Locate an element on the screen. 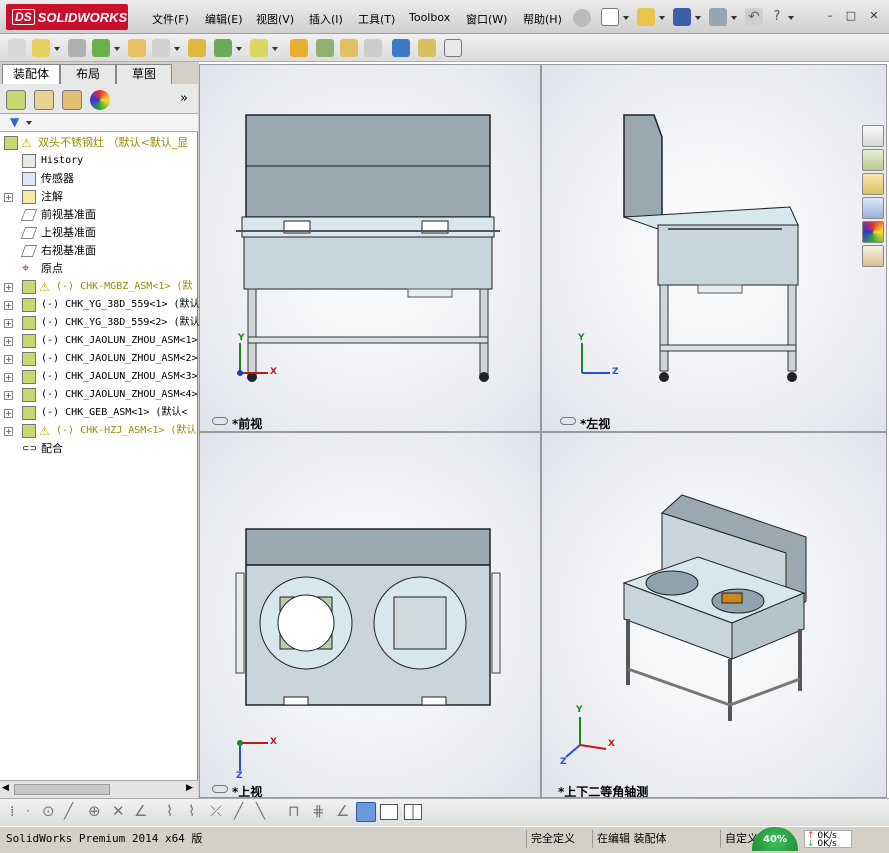 The width and height of the screenshot is (889, 853). instant3d-icon is located at coordinates (401, 48).